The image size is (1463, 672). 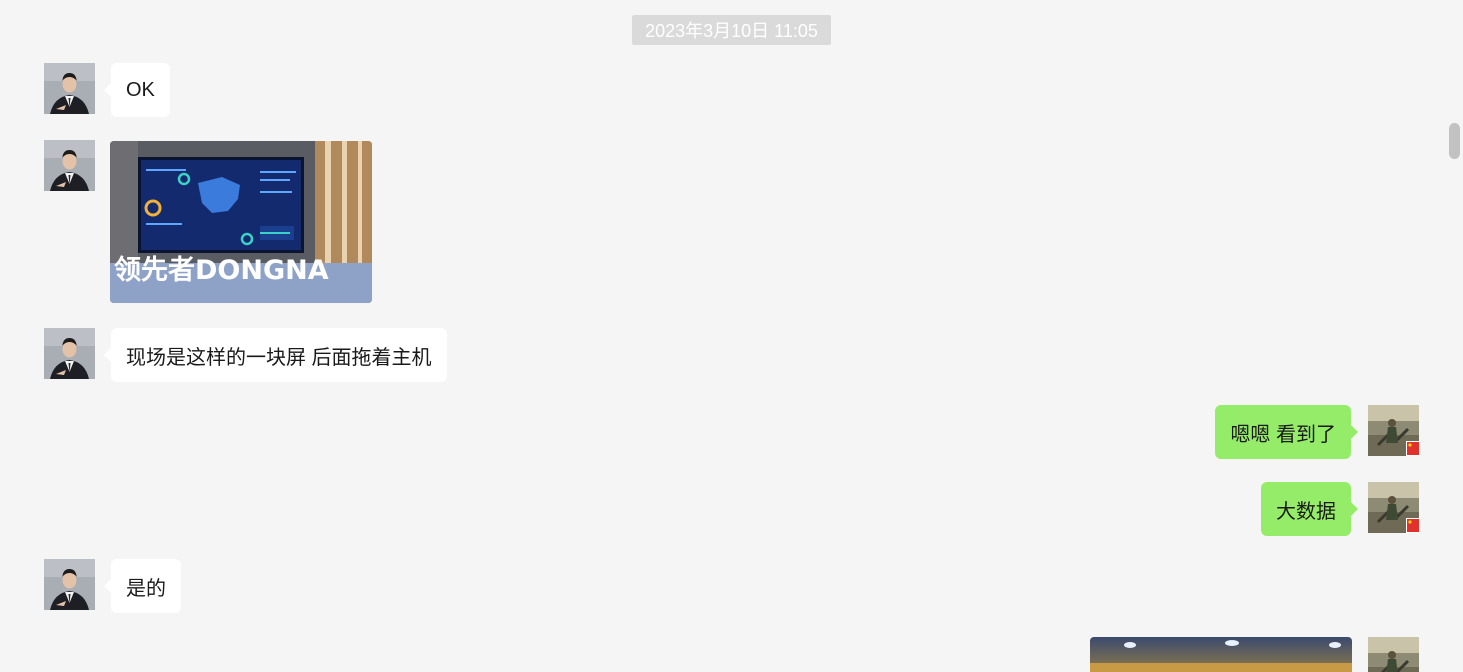 I want to click on message-text: 现场是这样的一块屏 后面拖着主机, so click(x=279, y=357).